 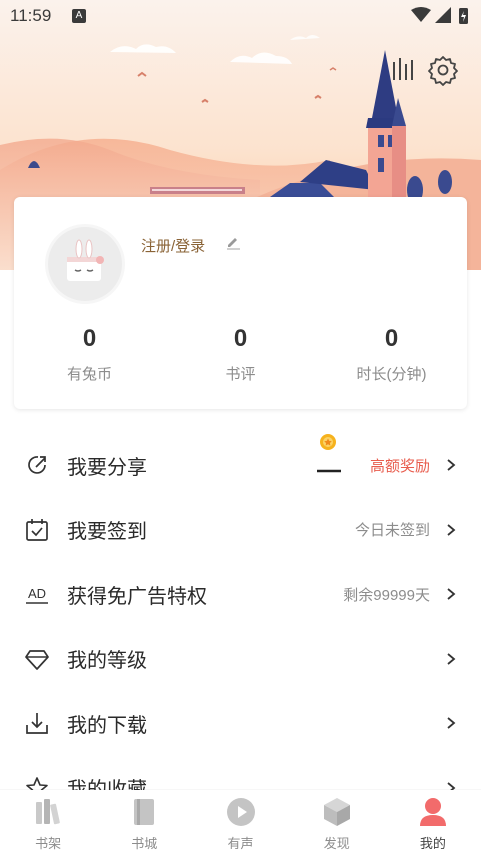 What do you see at coordinates (107, 532) in the screenshot?
I see `menu-label: 我要签到` at bounding box center [107, 532].